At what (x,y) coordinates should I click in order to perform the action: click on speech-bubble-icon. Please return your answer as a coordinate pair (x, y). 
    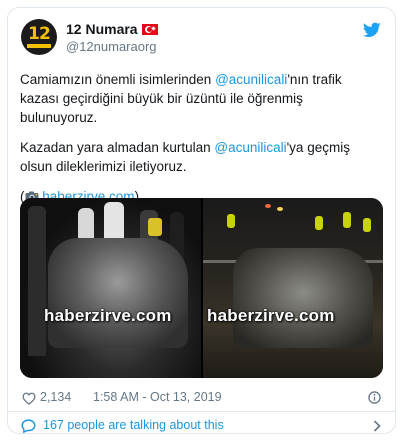
    Looking at the image, I should click on (28, 426).